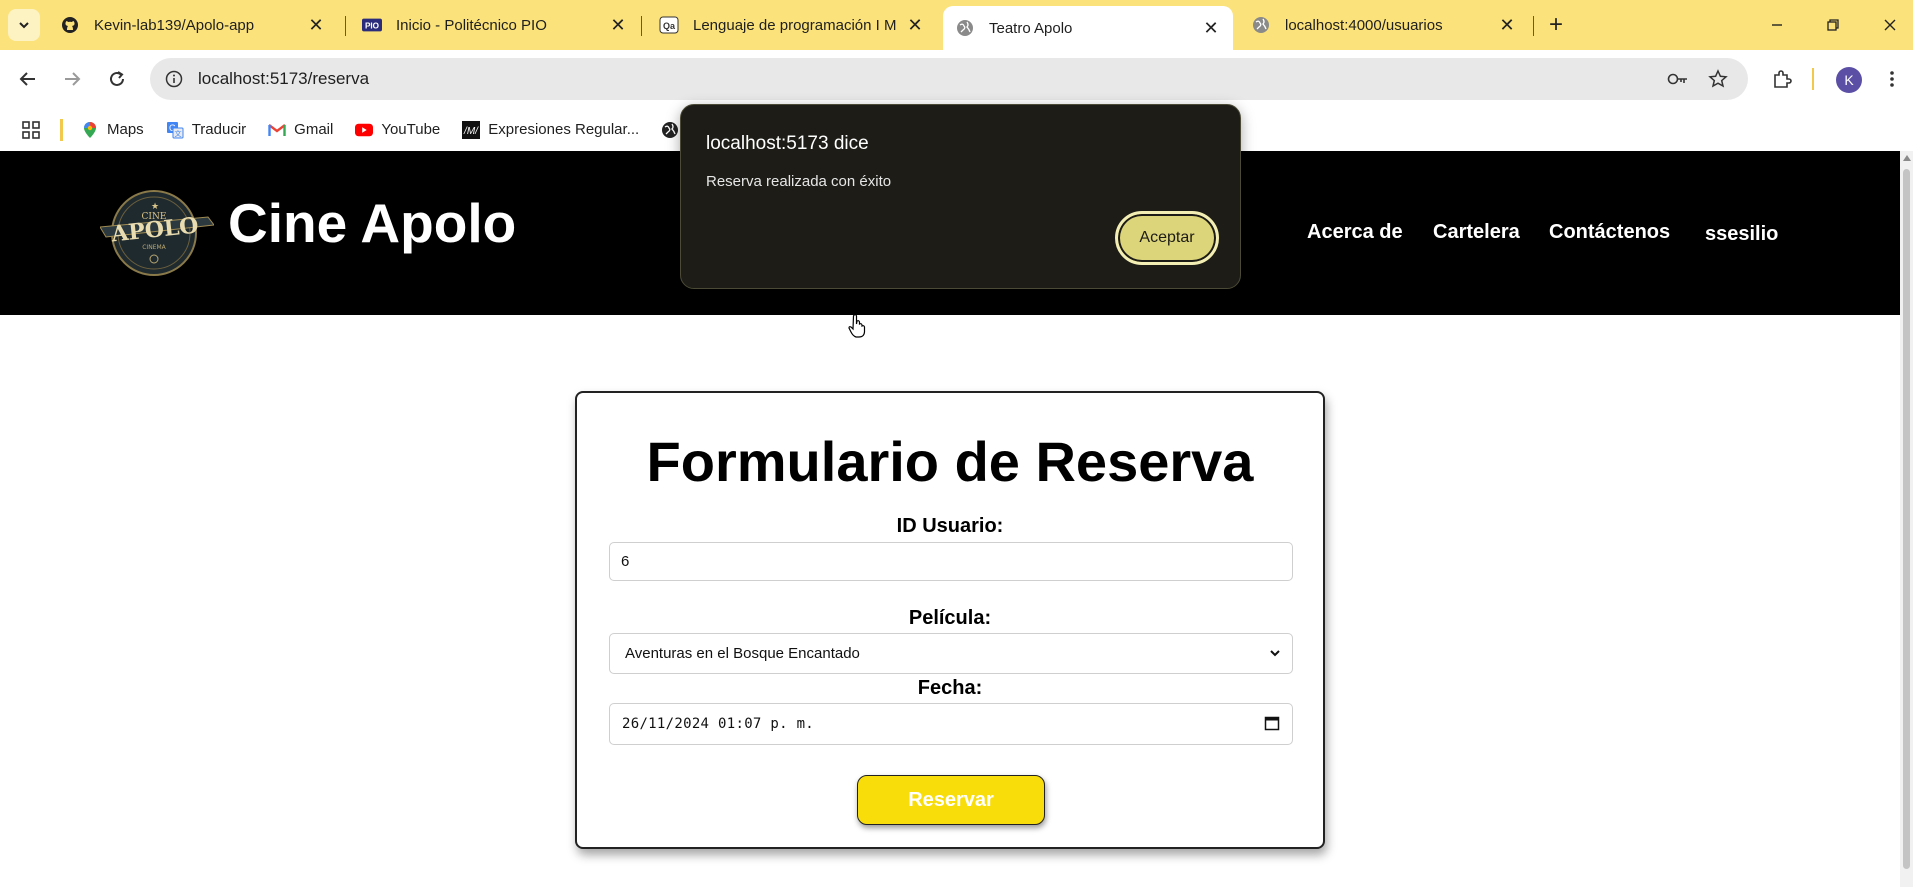  I want to click on translate-icon: G文, so click(175, 130).